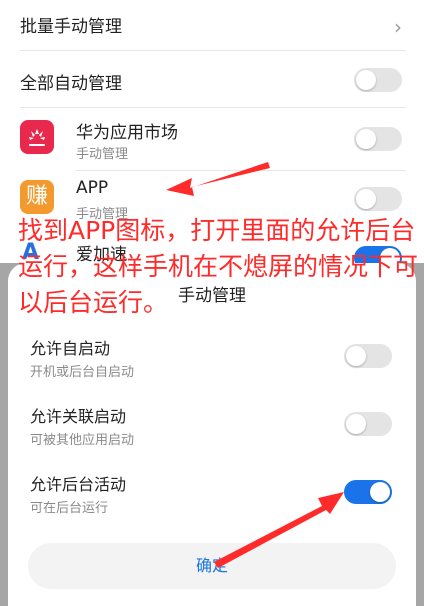 This screenshot has height=606, width=424. I want to click on app-status: 手动管理, so click(102, 154).